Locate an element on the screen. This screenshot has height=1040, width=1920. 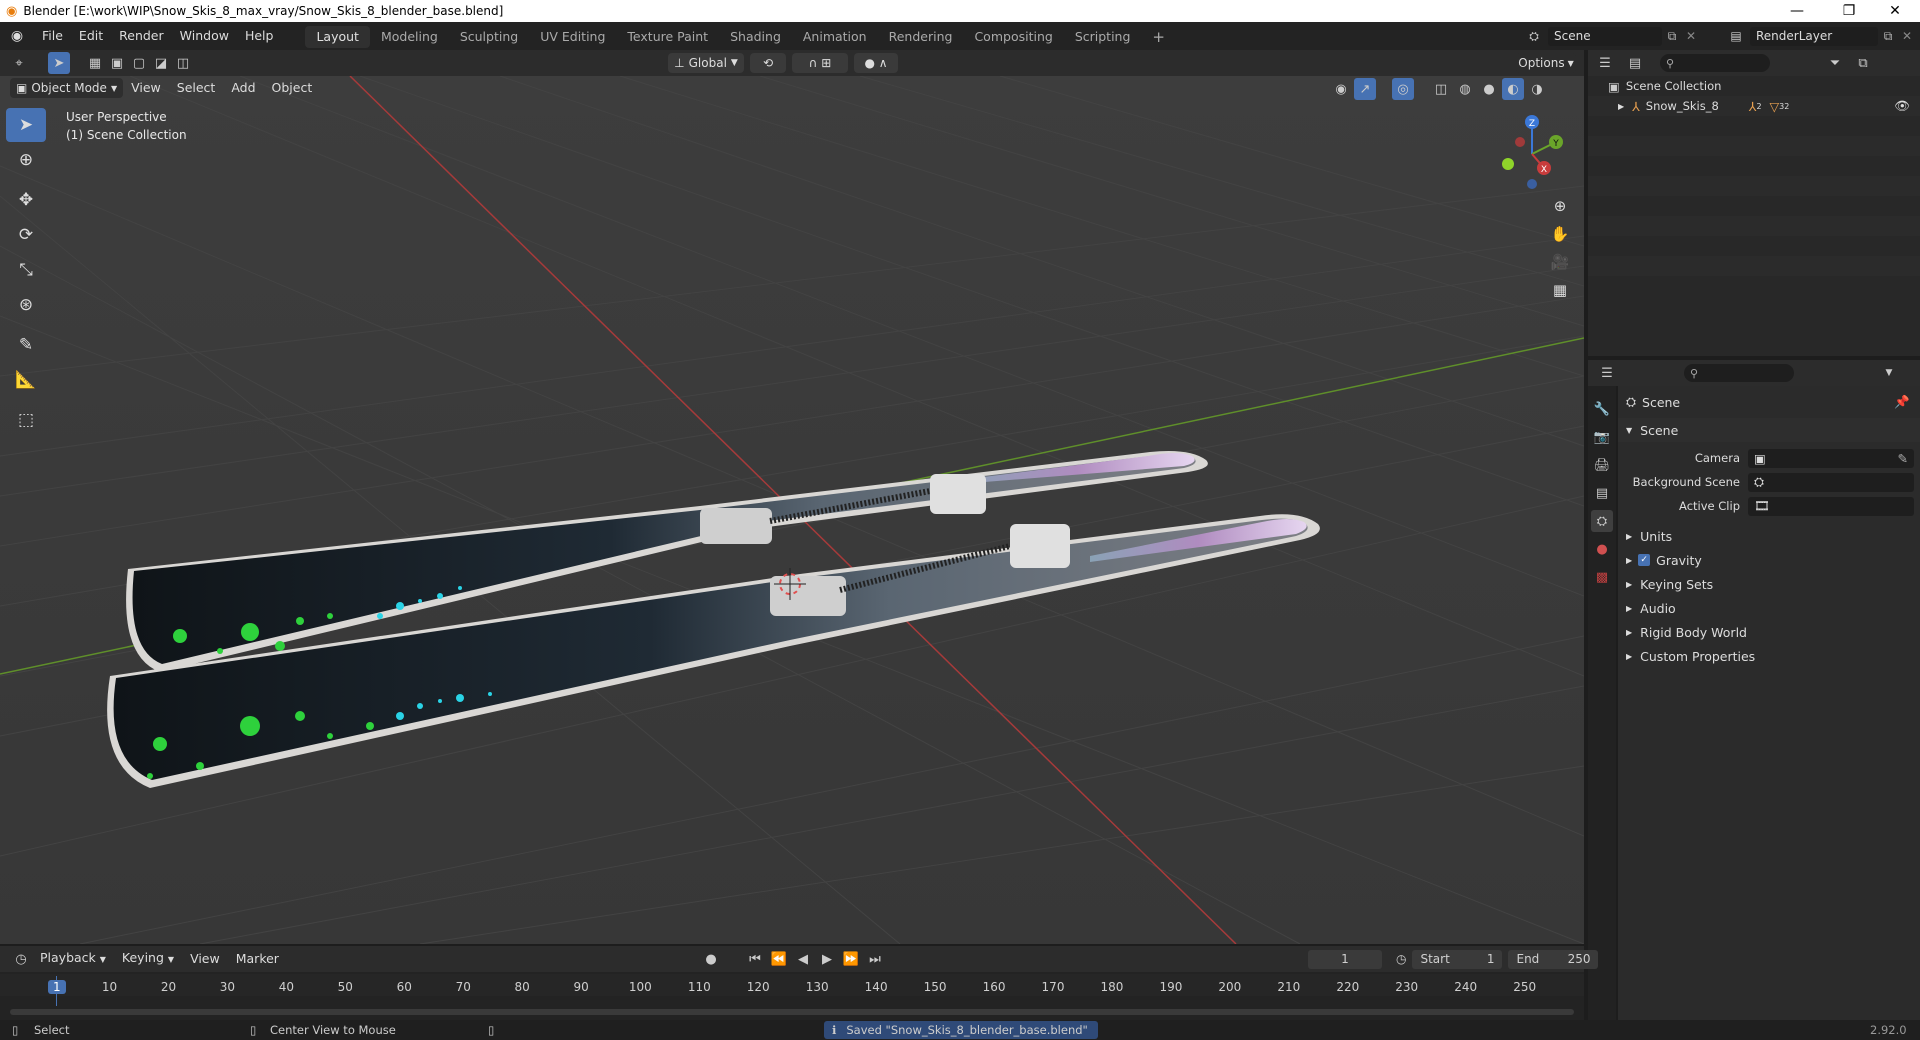
eyedropper-icon: ✎ is located at coordinates (1903, 458).